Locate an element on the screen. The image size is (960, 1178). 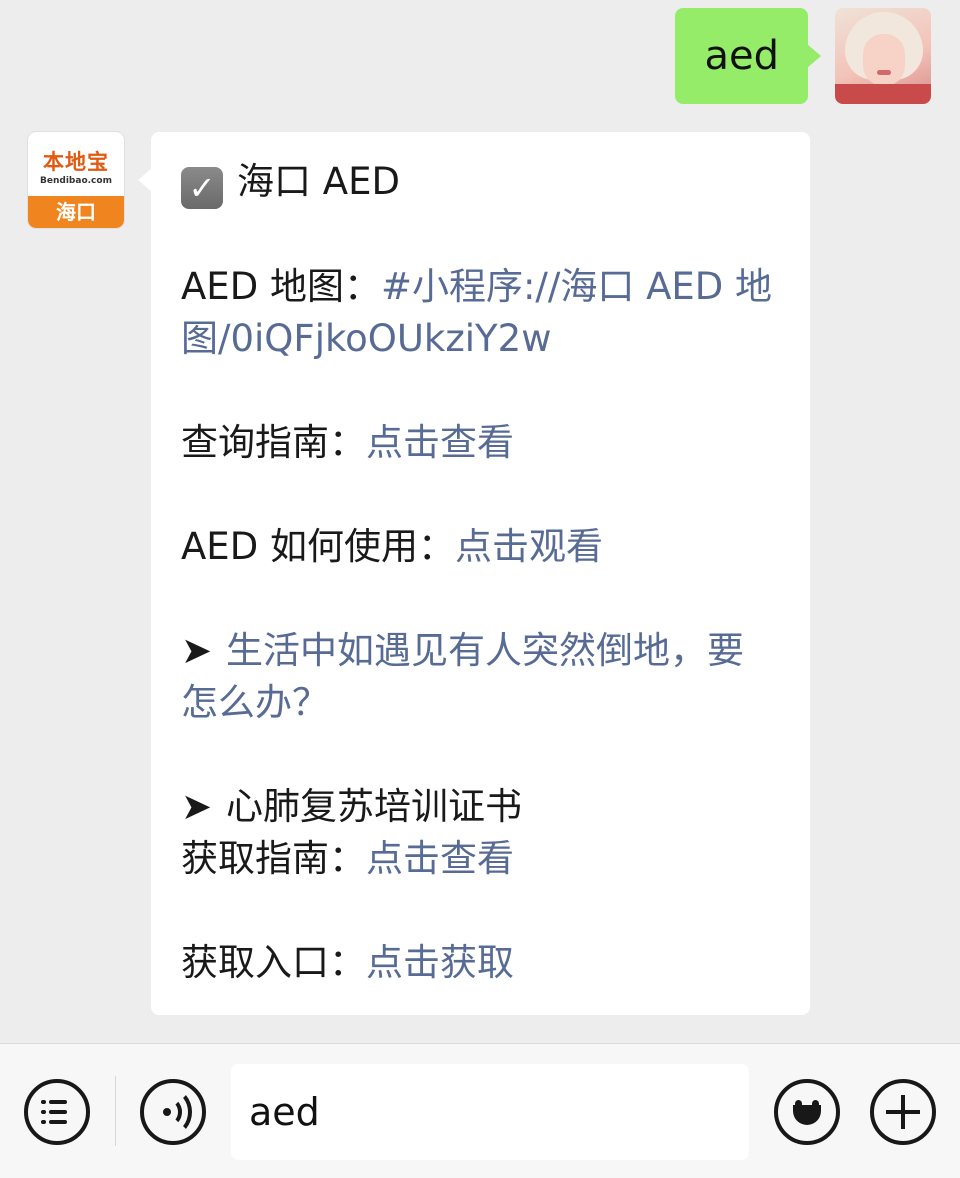
message-title-line: ✓ 海口 AED is located at coordinates (480, 182).